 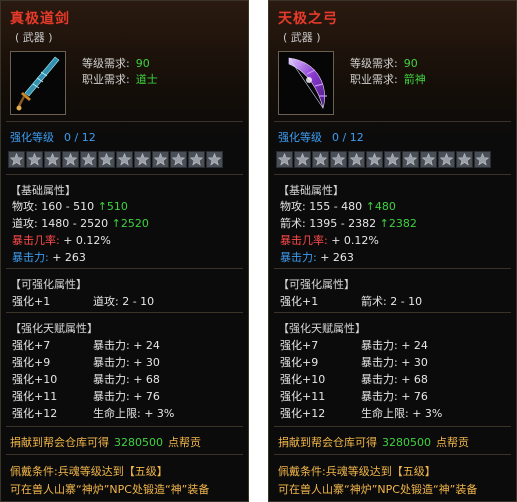 I want to click on donate-suffix: 点帮贡, so click(x=184, y=442).